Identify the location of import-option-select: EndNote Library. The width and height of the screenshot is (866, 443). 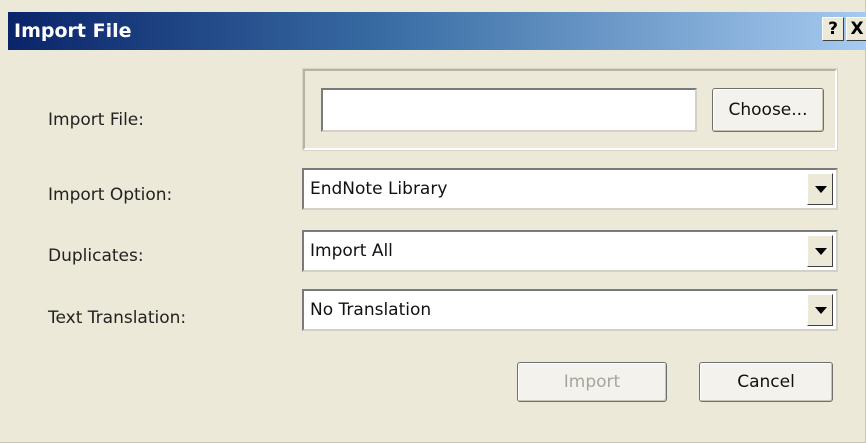
(570, 189).